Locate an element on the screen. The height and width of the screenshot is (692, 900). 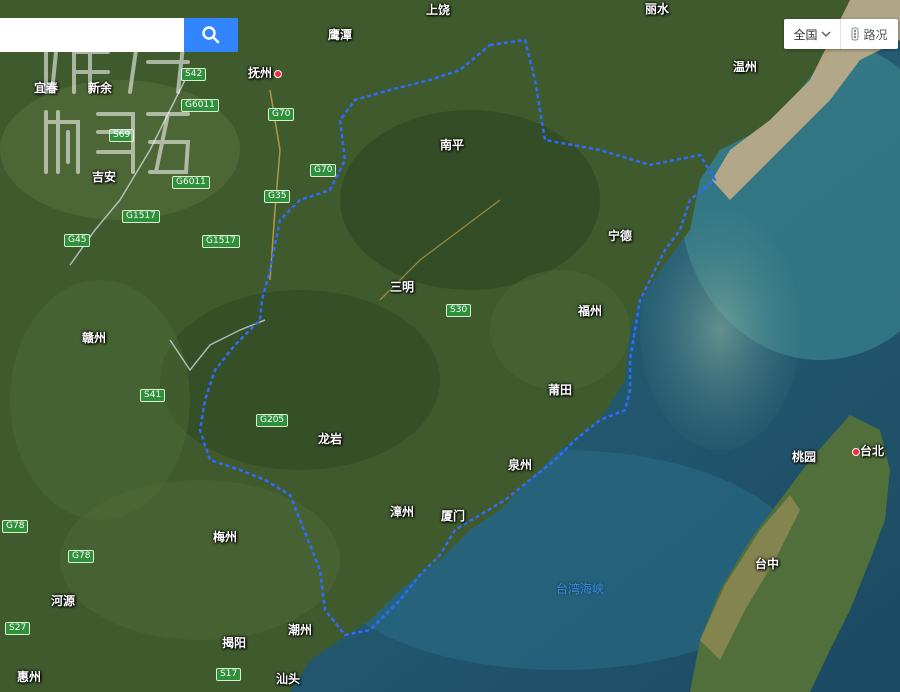
road-shield: S27 is located at coordinates (18, 628).